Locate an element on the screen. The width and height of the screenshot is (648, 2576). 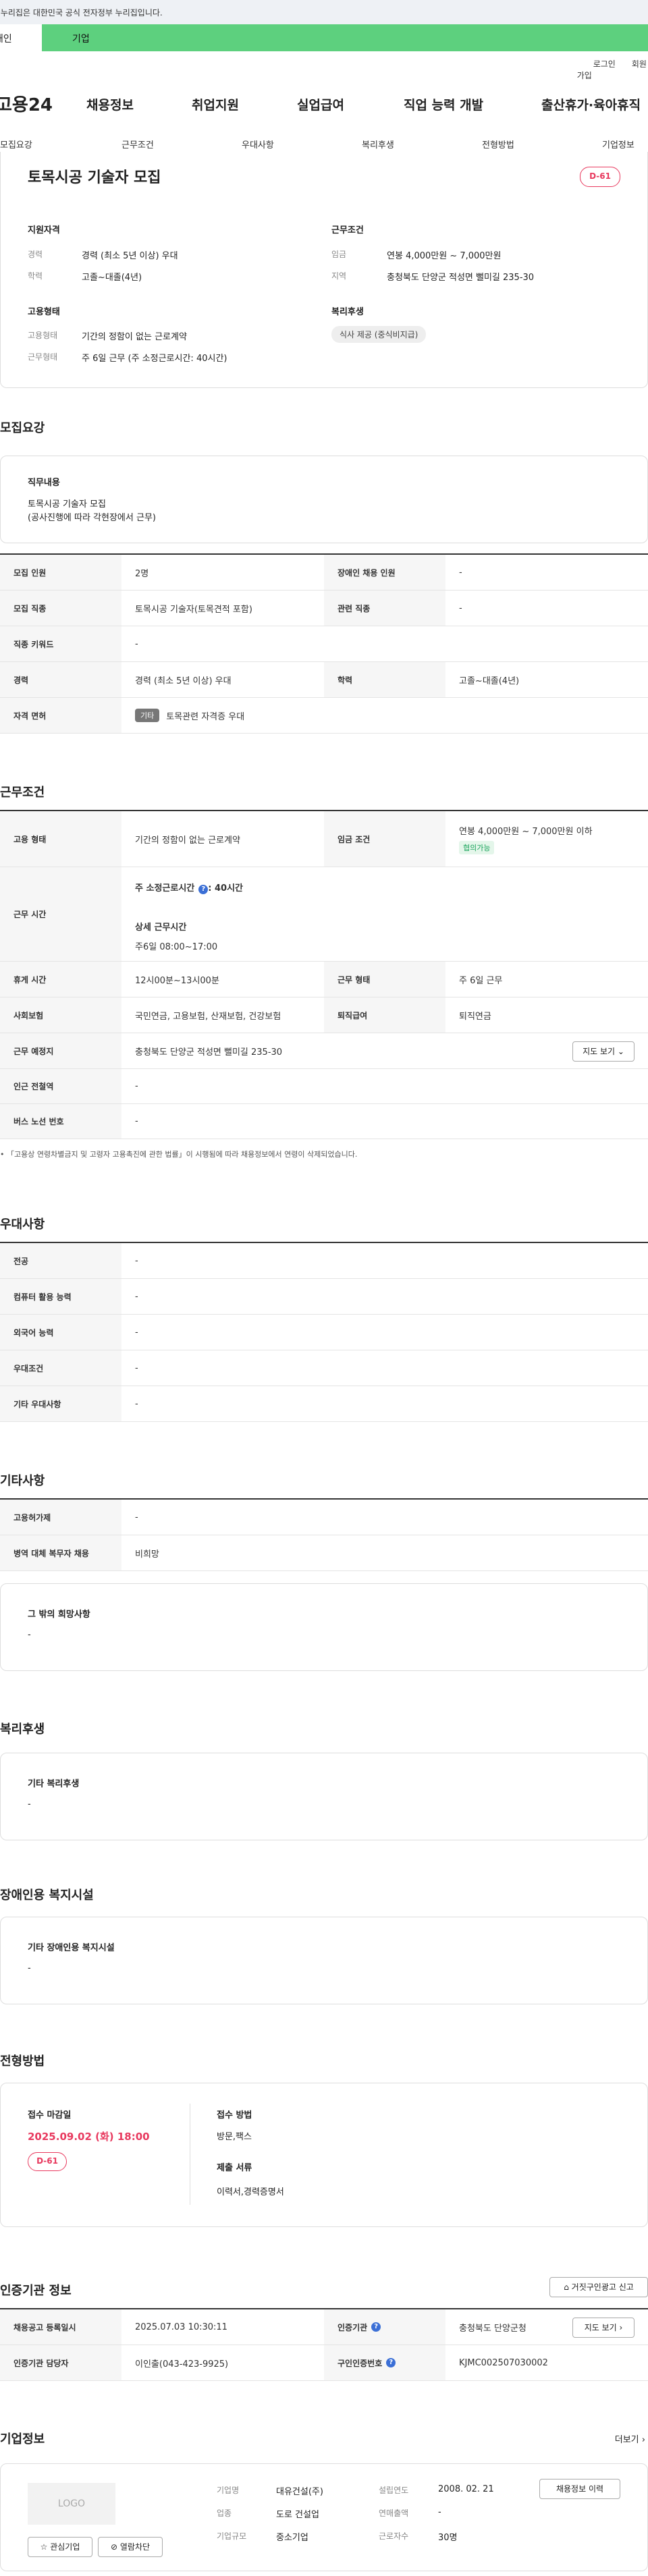
table-row: 전공 - is located at coordinates (324, 1261).